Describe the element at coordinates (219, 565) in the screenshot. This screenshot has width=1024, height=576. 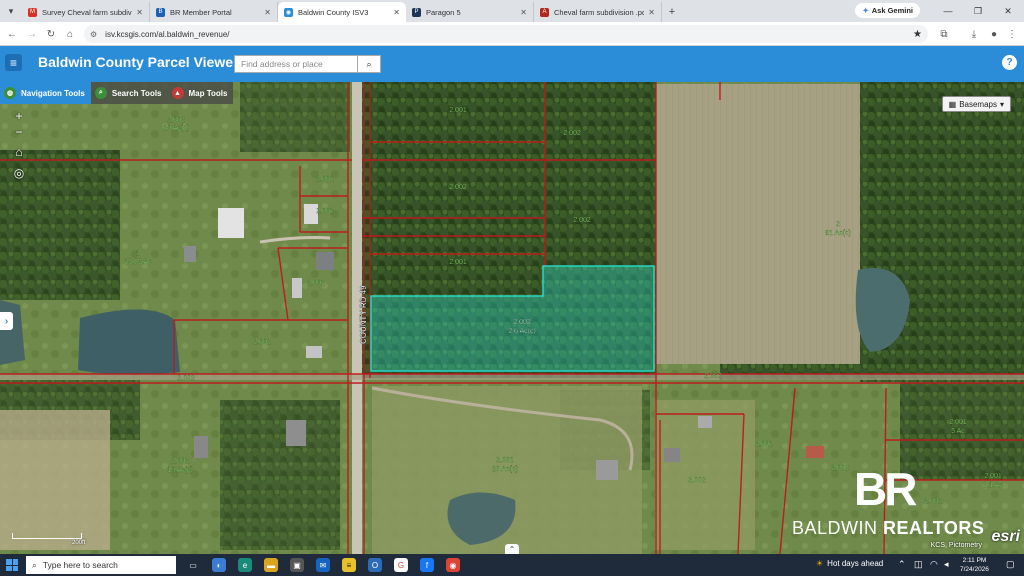
I see `copilot-icon: ◐` at that location.